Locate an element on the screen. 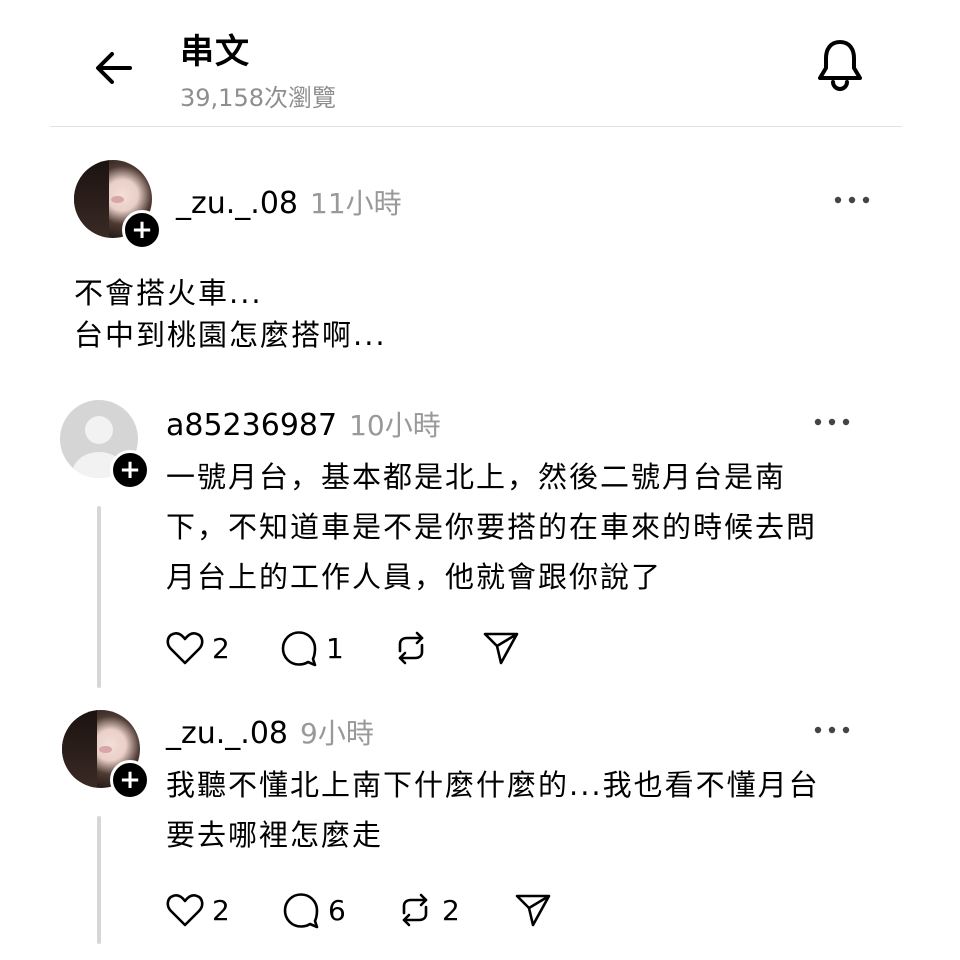  notification-button is located at coordinates (840, 65).